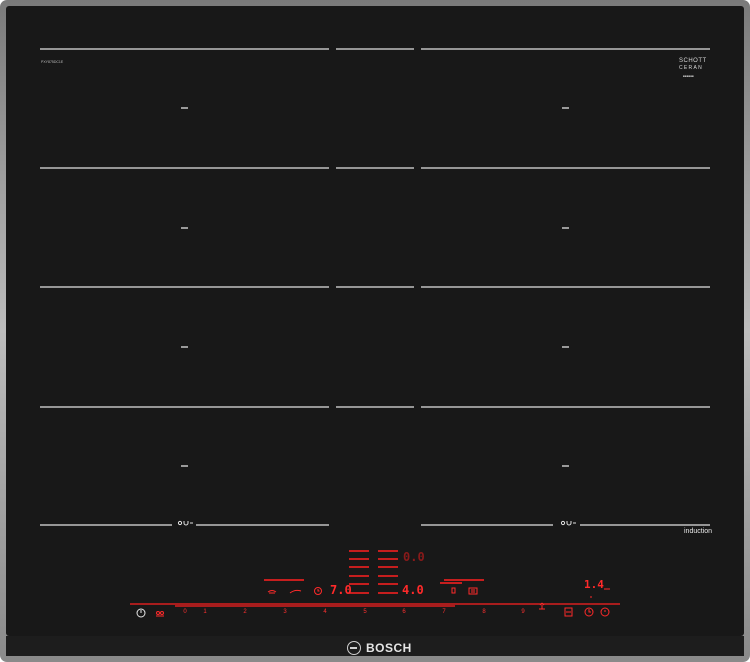  I want to click on model-number: PXY875DC1E, so click(52, 62).